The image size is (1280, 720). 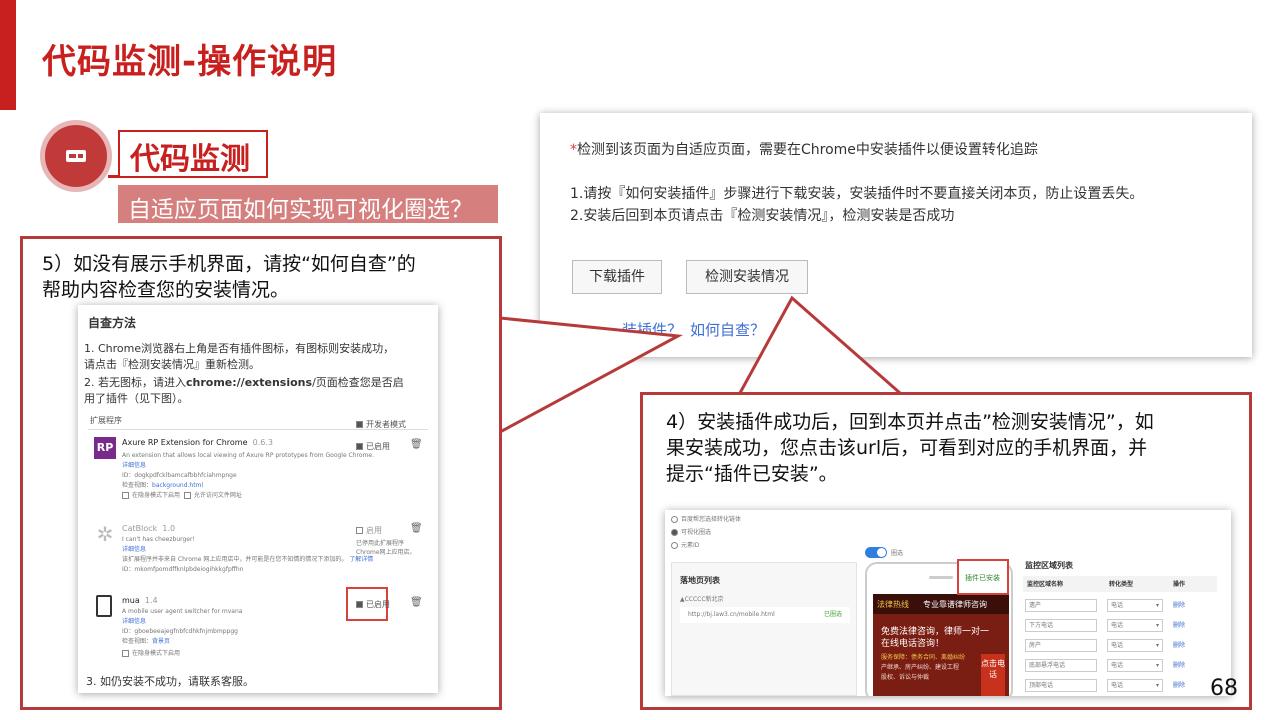 I want to click on col-op: 操作, so click(x=1179, y=584).